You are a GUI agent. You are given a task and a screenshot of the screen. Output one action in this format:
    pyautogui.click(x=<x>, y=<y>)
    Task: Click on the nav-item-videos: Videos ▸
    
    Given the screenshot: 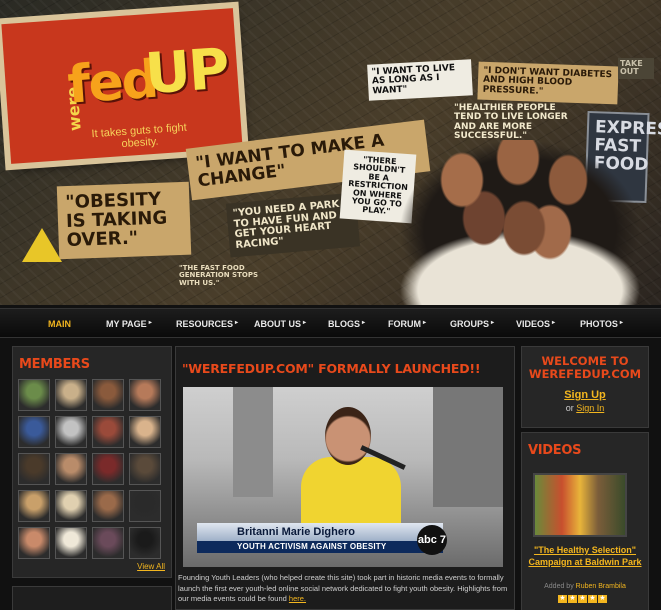 What is the action you would take?
    pyautogui.click(x=535, y=324)
    